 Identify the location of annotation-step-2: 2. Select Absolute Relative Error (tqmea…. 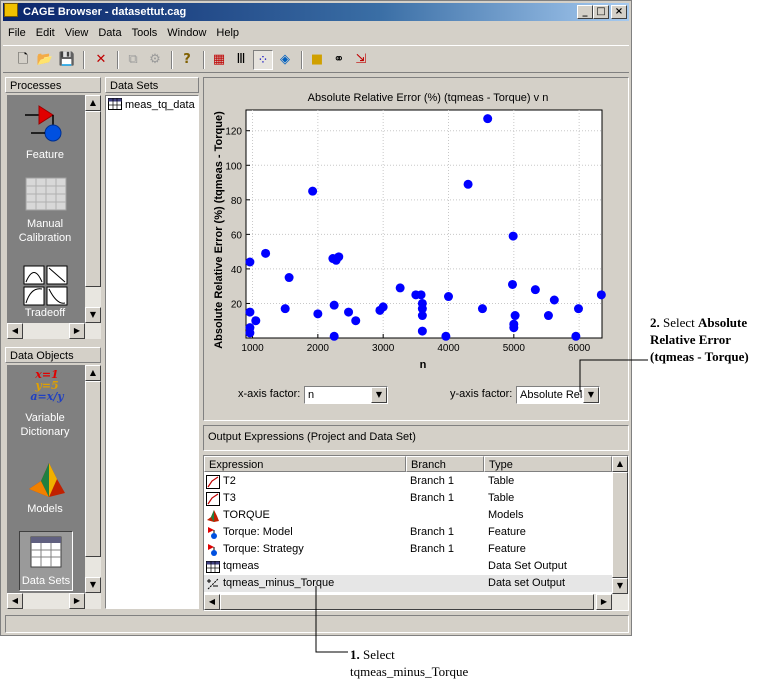
(708, 339).